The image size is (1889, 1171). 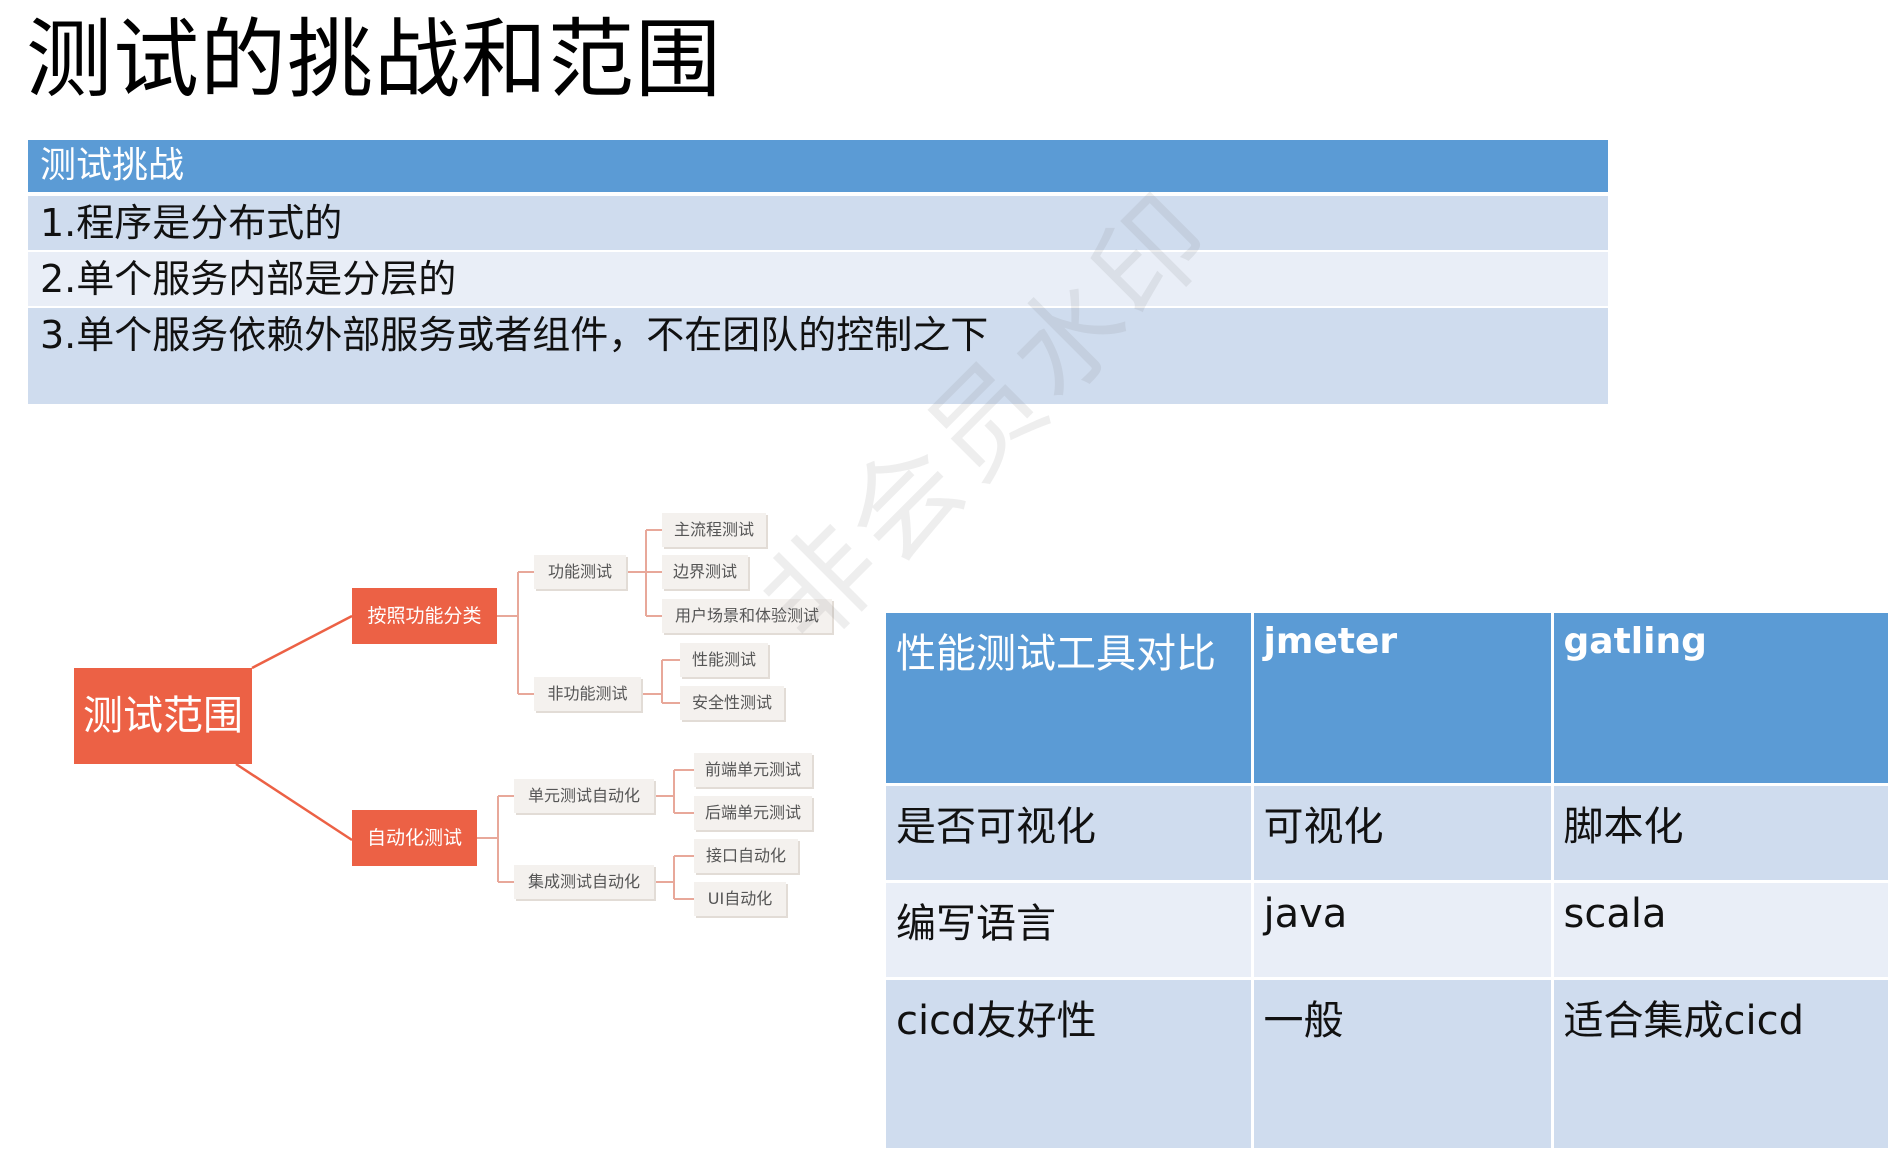 I want to click on challenge-row: 3.单个服务依赖外部服务或者组件，不在团队的控制之下, so click(x=818, y=357).